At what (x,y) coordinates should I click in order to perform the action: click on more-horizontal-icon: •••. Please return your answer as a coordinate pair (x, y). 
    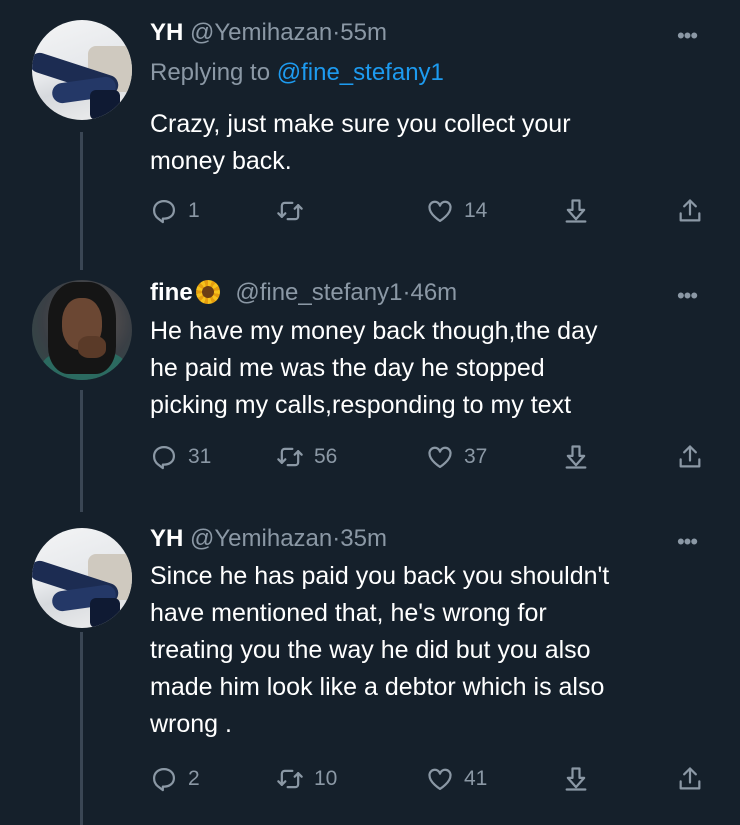
    Looking at the image, I should click on (687, 42).